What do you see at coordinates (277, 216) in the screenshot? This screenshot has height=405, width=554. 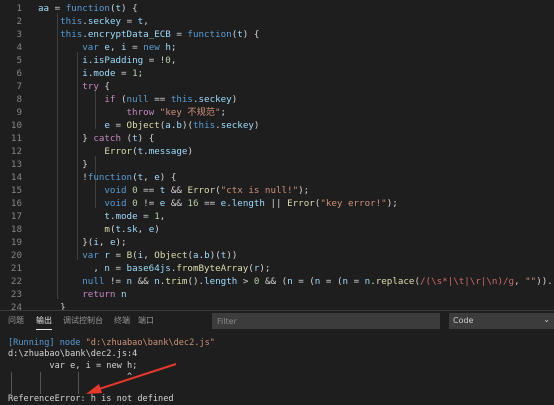 I see `code-line: 17 t.mode = 1,` at bounding box center [277, 216].